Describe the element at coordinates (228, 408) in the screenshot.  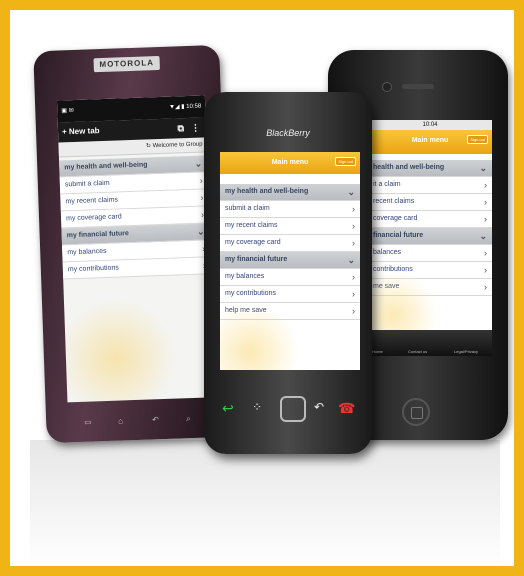
I see `call-icon: ↩` at that location.